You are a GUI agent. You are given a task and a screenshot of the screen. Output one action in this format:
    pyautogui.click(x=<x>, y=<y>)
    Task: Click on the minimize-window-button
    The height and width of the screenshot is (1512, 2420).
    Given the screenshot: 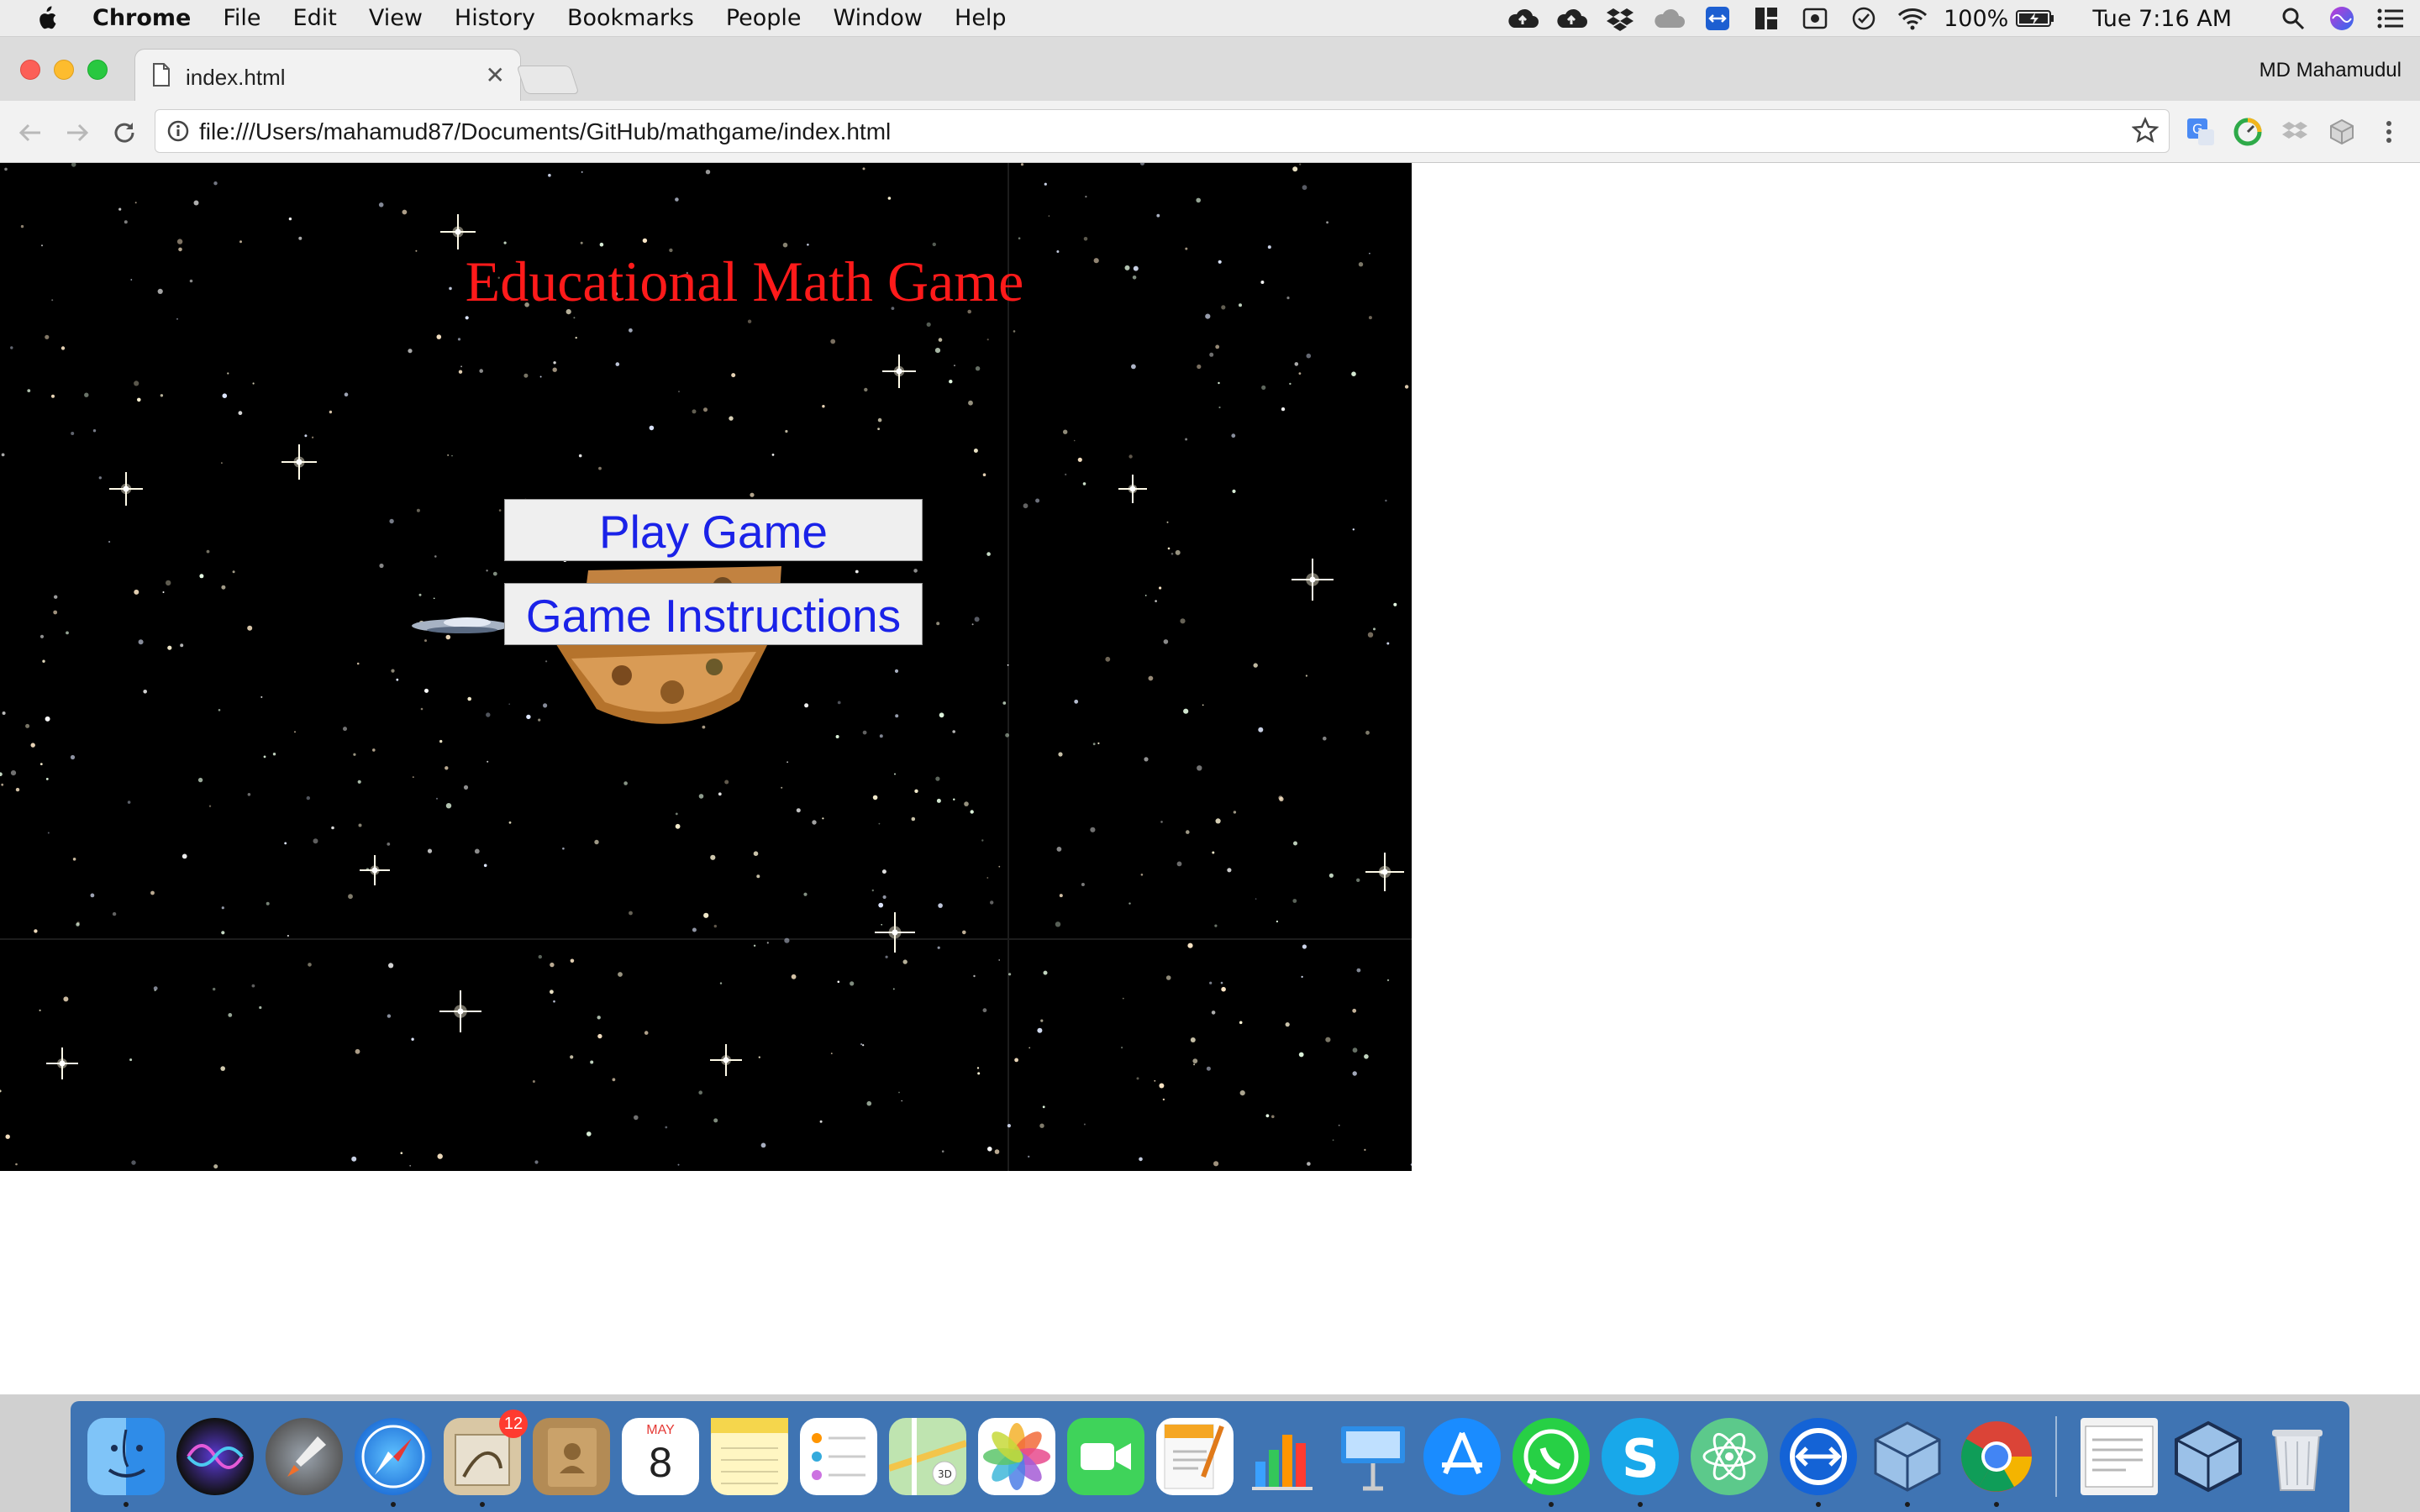 What is the action you would take?
    pyautogui.click(x=64, y=70)
    